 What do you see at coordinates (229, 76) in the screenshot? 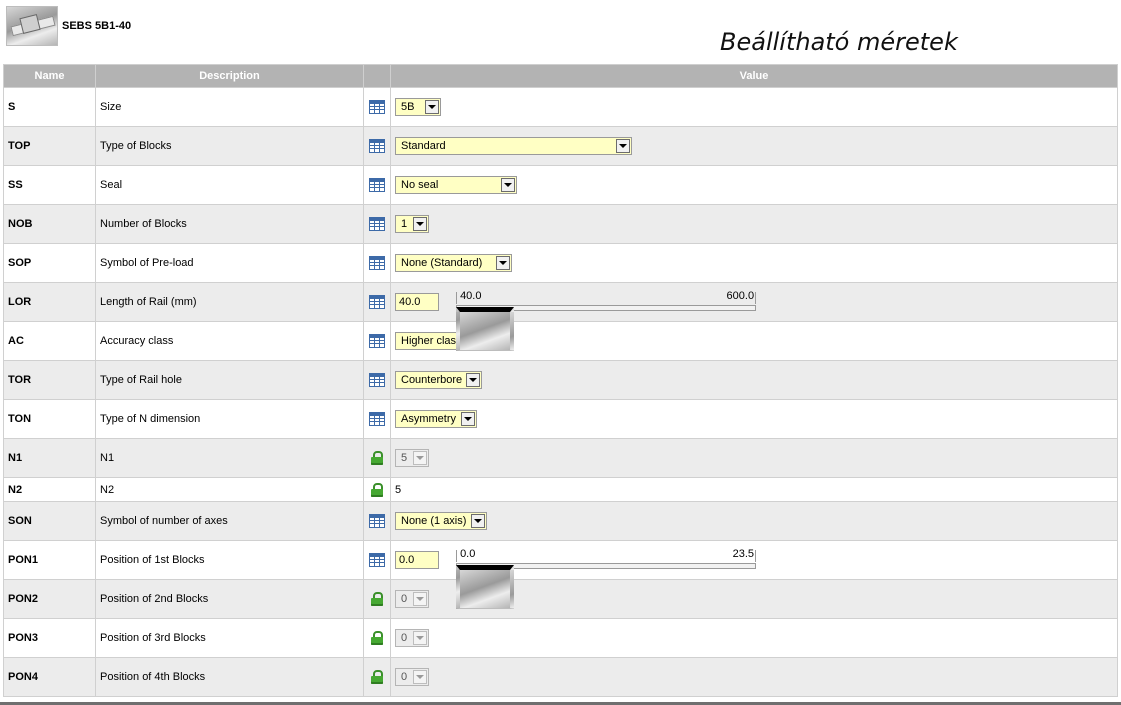
I see `column-header-description: Description` at bounding box center [229, 76].